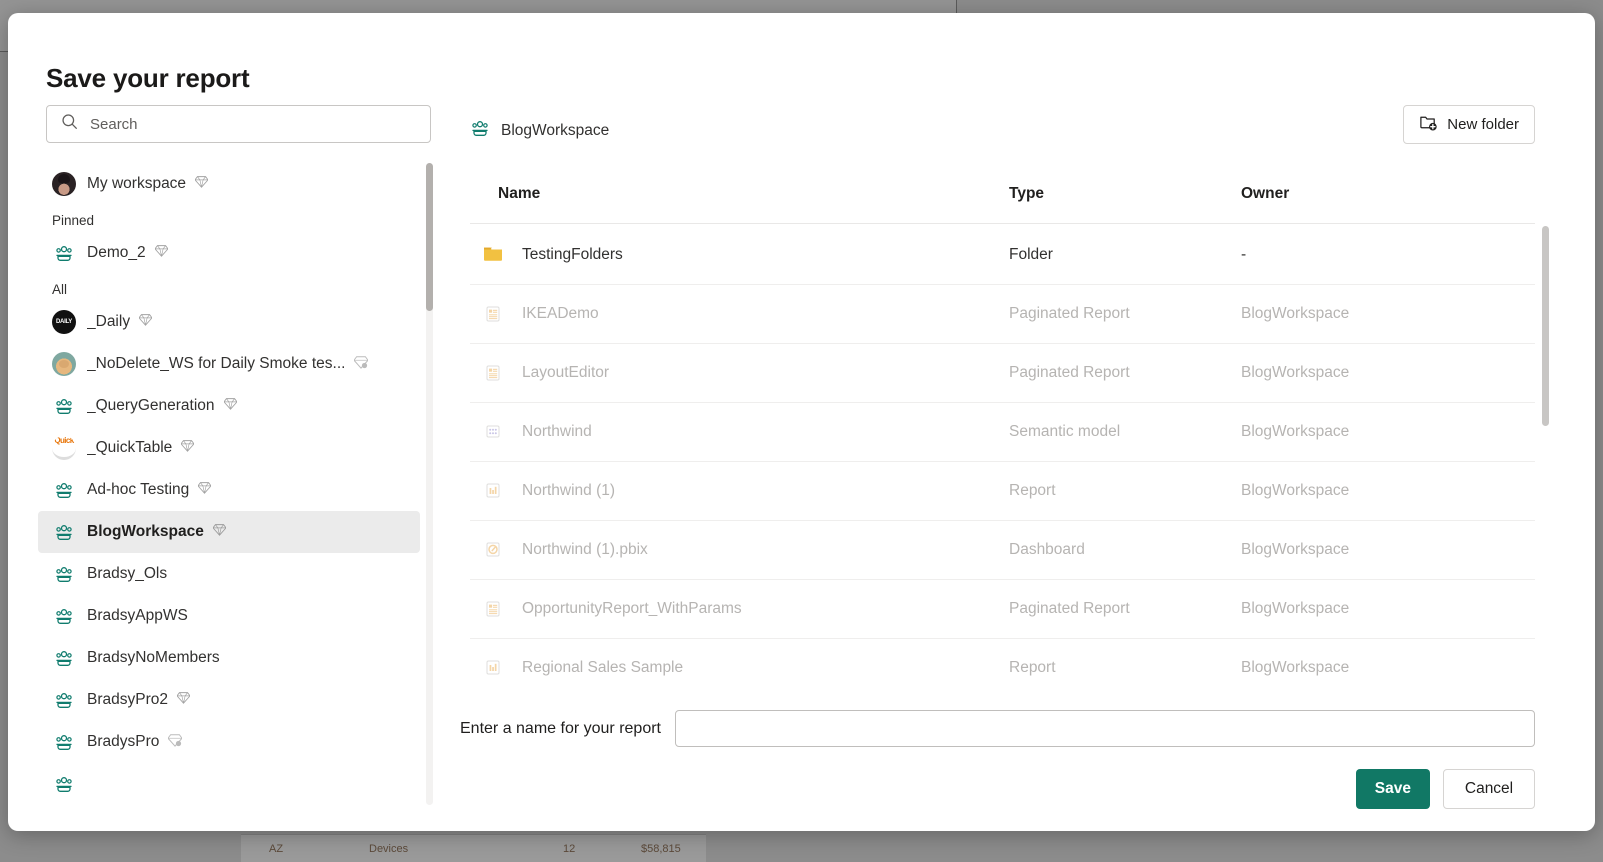 The width and height of the screenshot is (1603, 862). What do you see at coordinates (276, 848) in the screenshot?
I see `background-cell-state: AZ` at bounding box center [276, 848].